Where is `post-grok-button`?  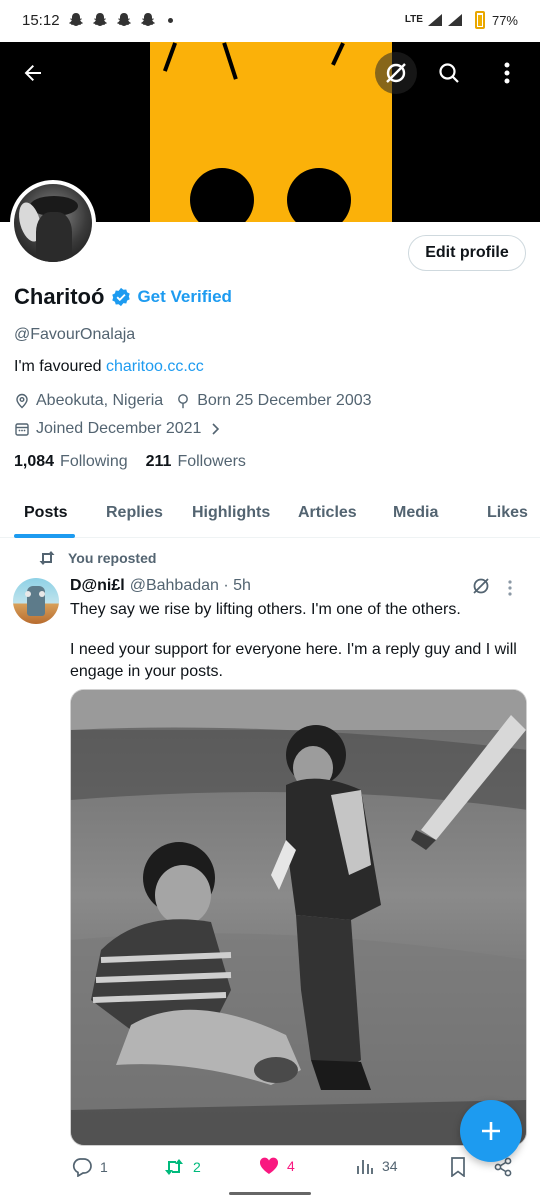
post-grok-button is located at coordinates (481, 588).